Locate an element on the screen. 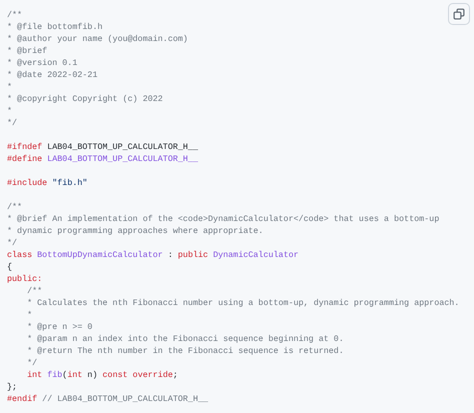  code-line: * @pre n >= 0 is located at coordinates (59, 327).